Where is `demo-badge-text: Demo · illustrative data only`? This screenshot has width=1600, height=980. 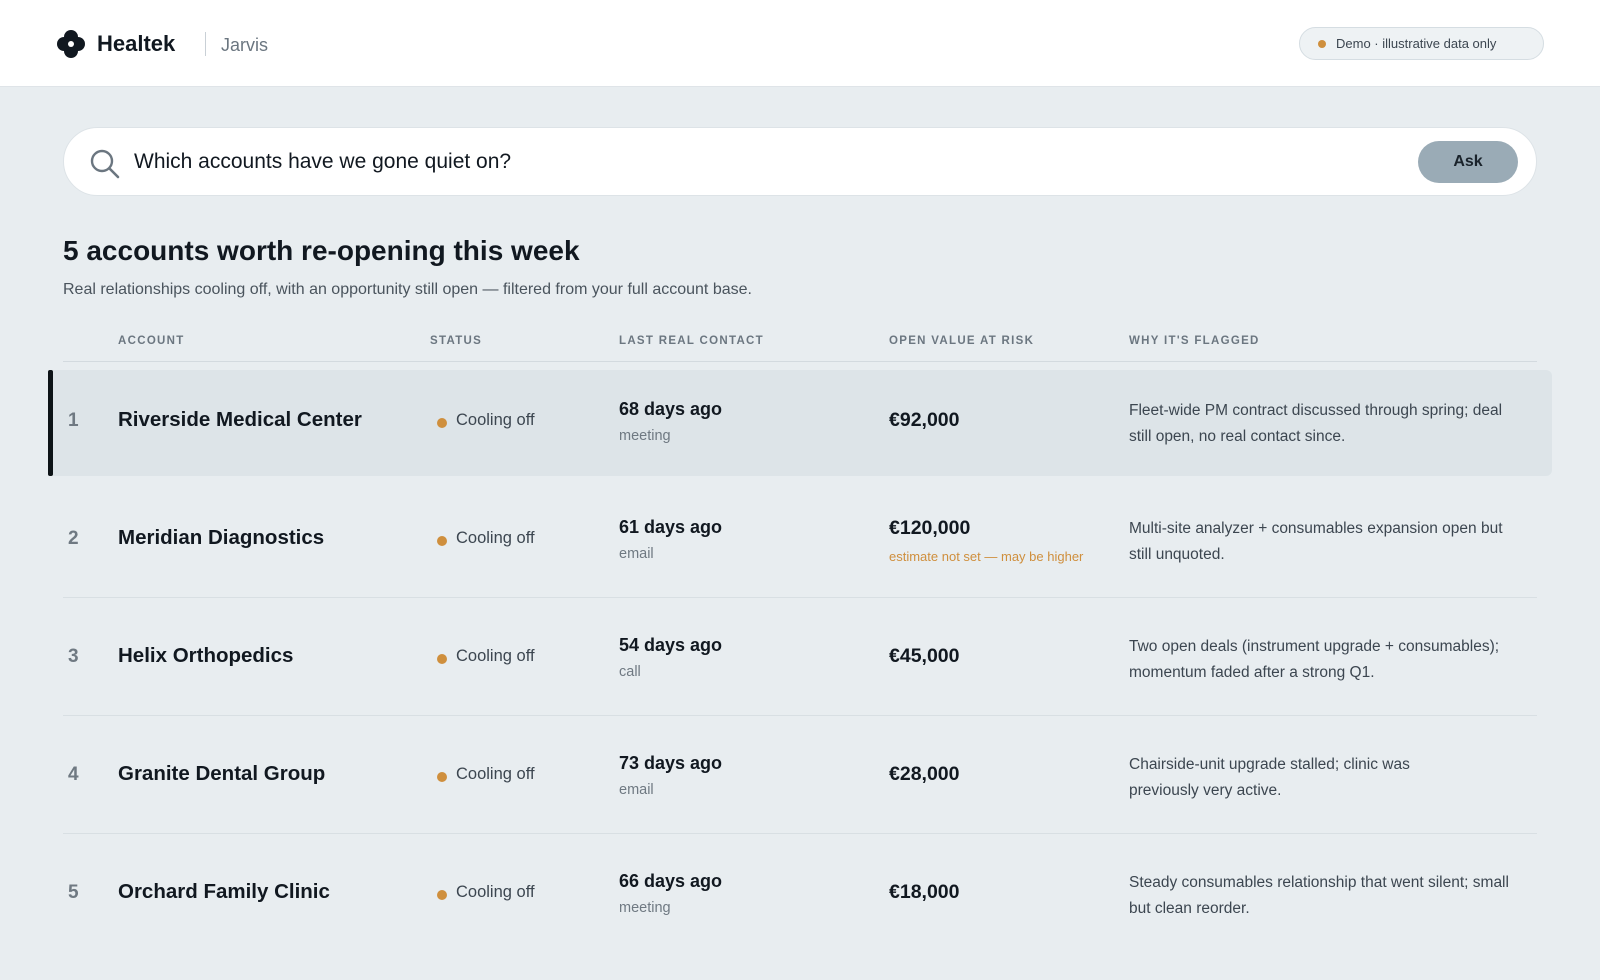 demo-badge-text: Demo · illustrative data only is located at coordinates (1416, 43).